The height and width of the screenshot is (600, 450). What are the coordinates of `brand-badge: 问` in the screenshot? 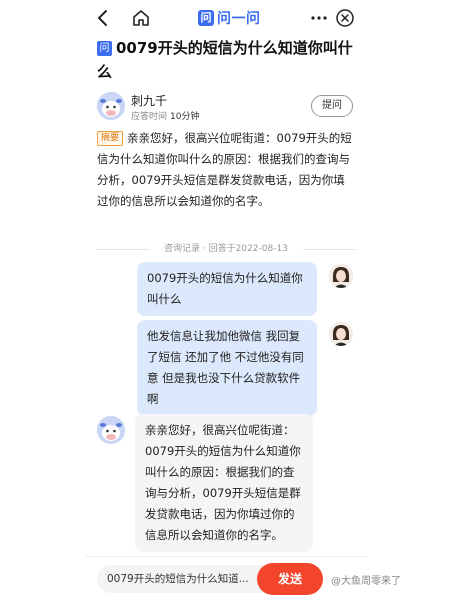 It's located at (206, 18).